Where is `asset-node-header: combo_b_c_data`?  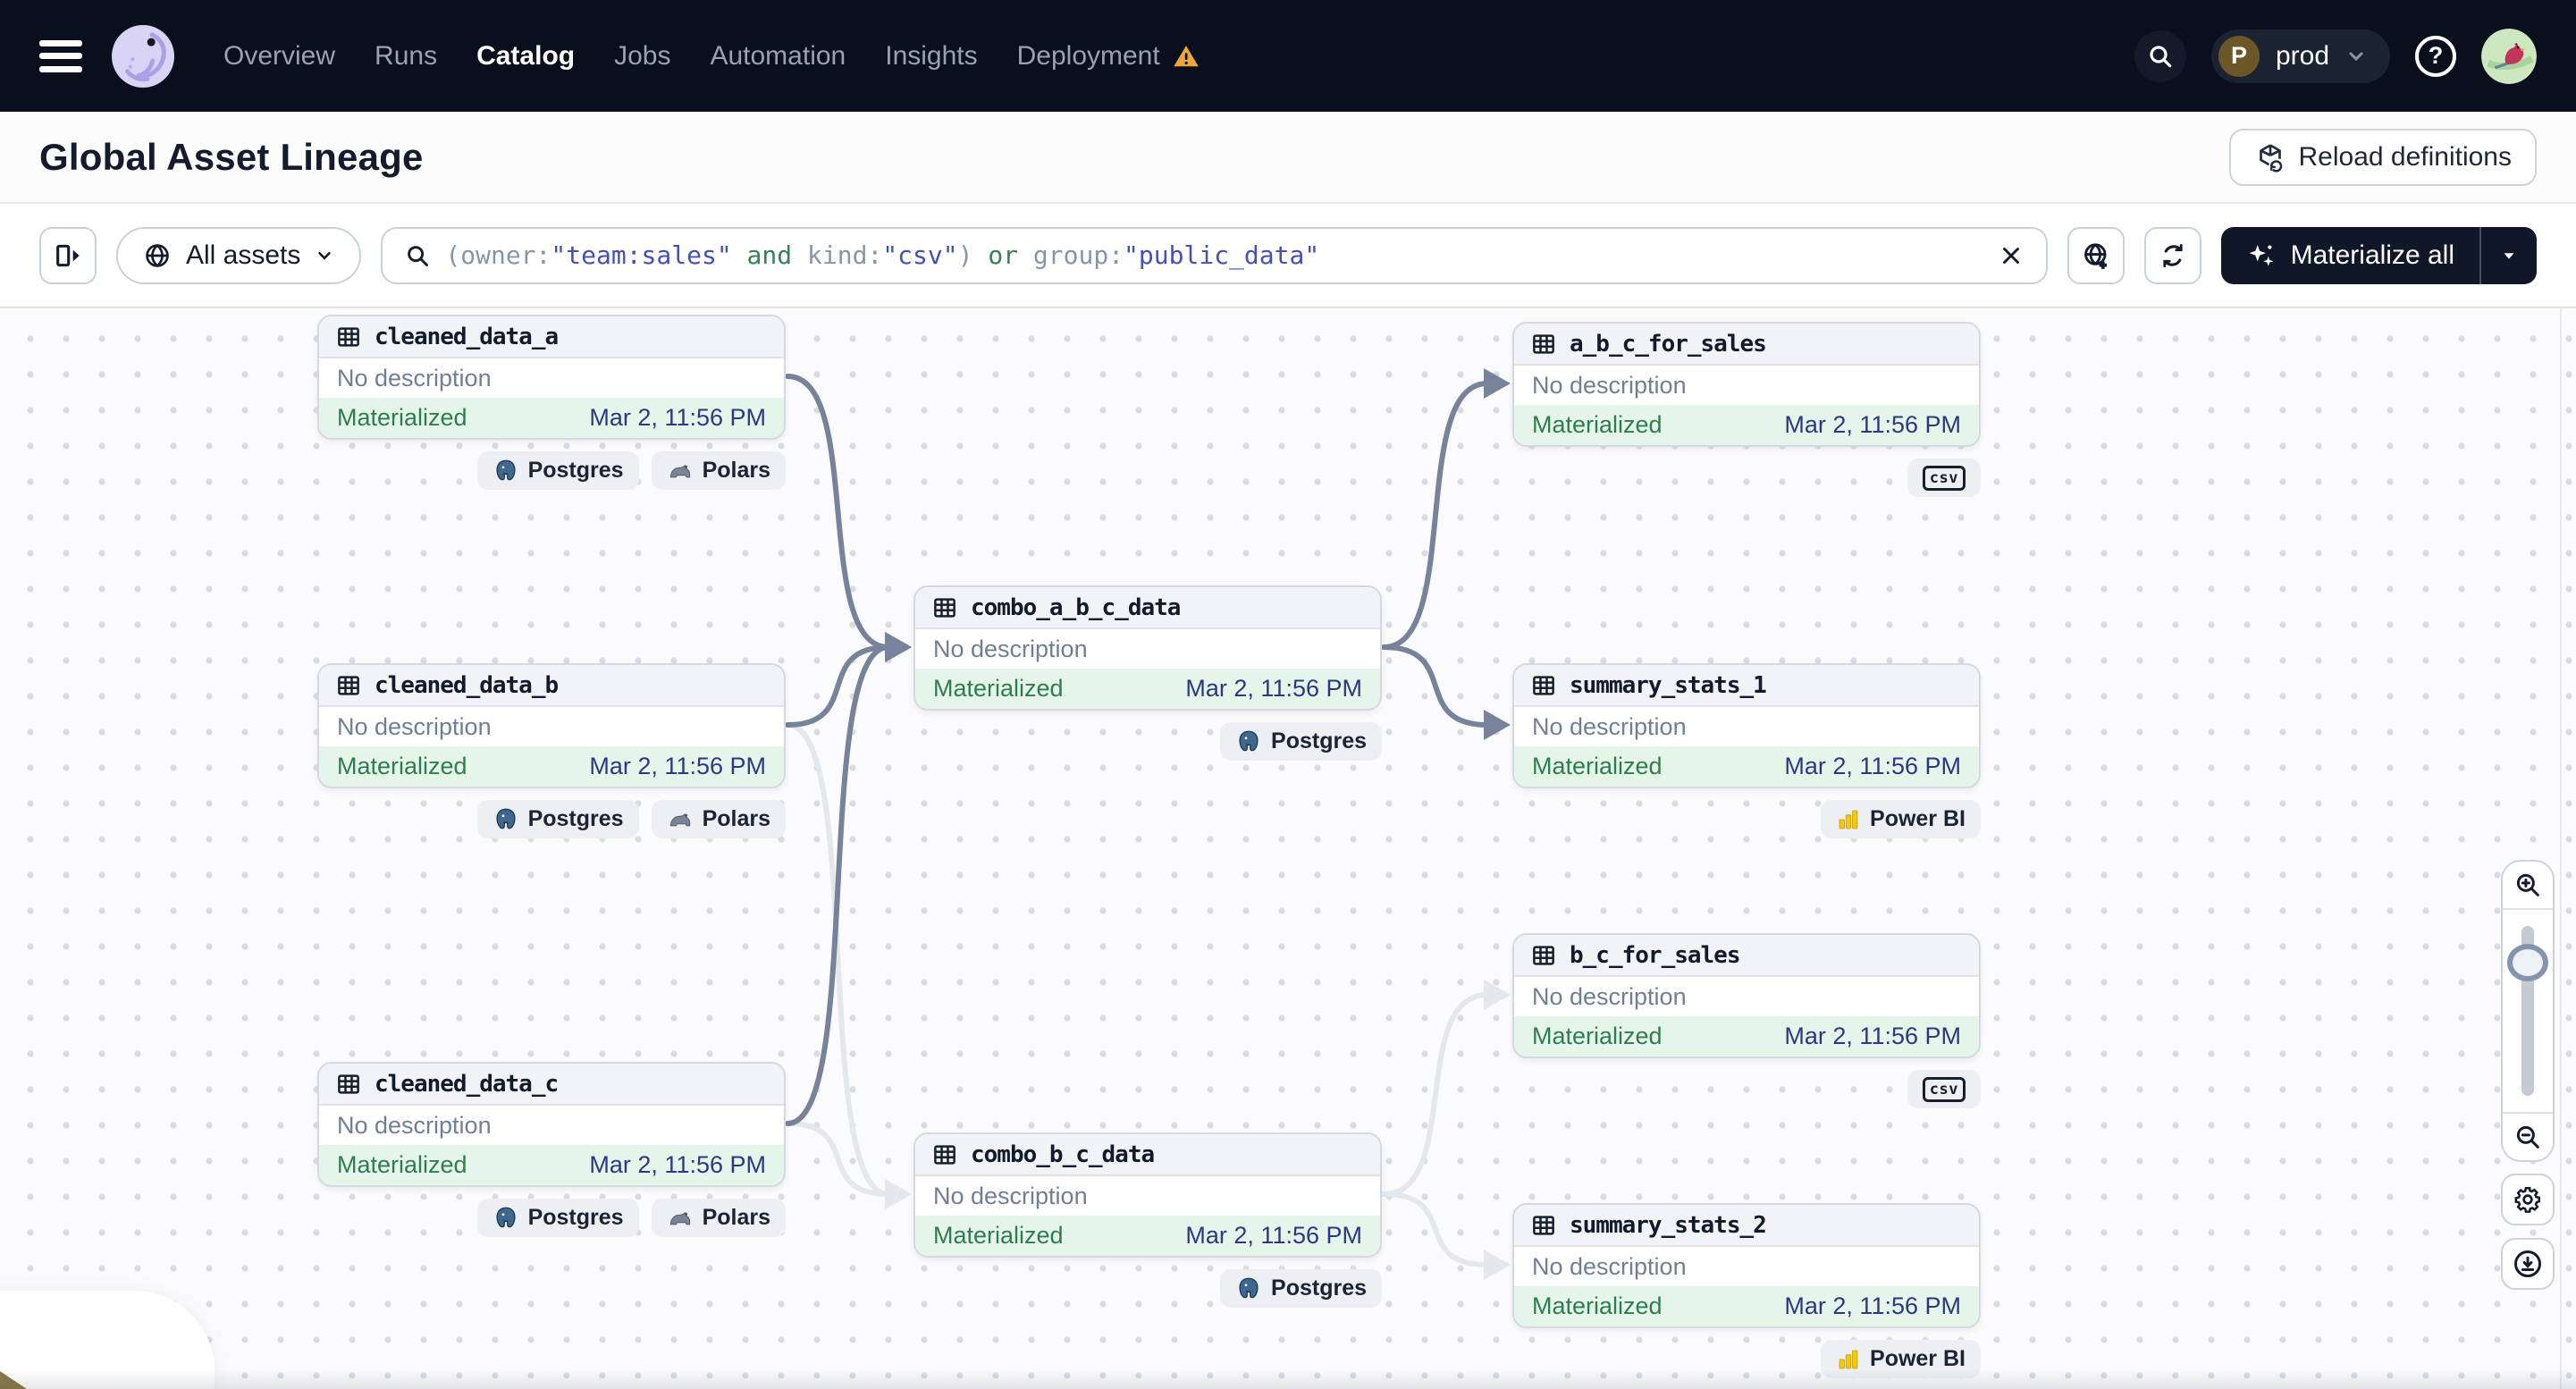 asset-node-header: combo_b_c_data is located at coordinates (1147, 1155).